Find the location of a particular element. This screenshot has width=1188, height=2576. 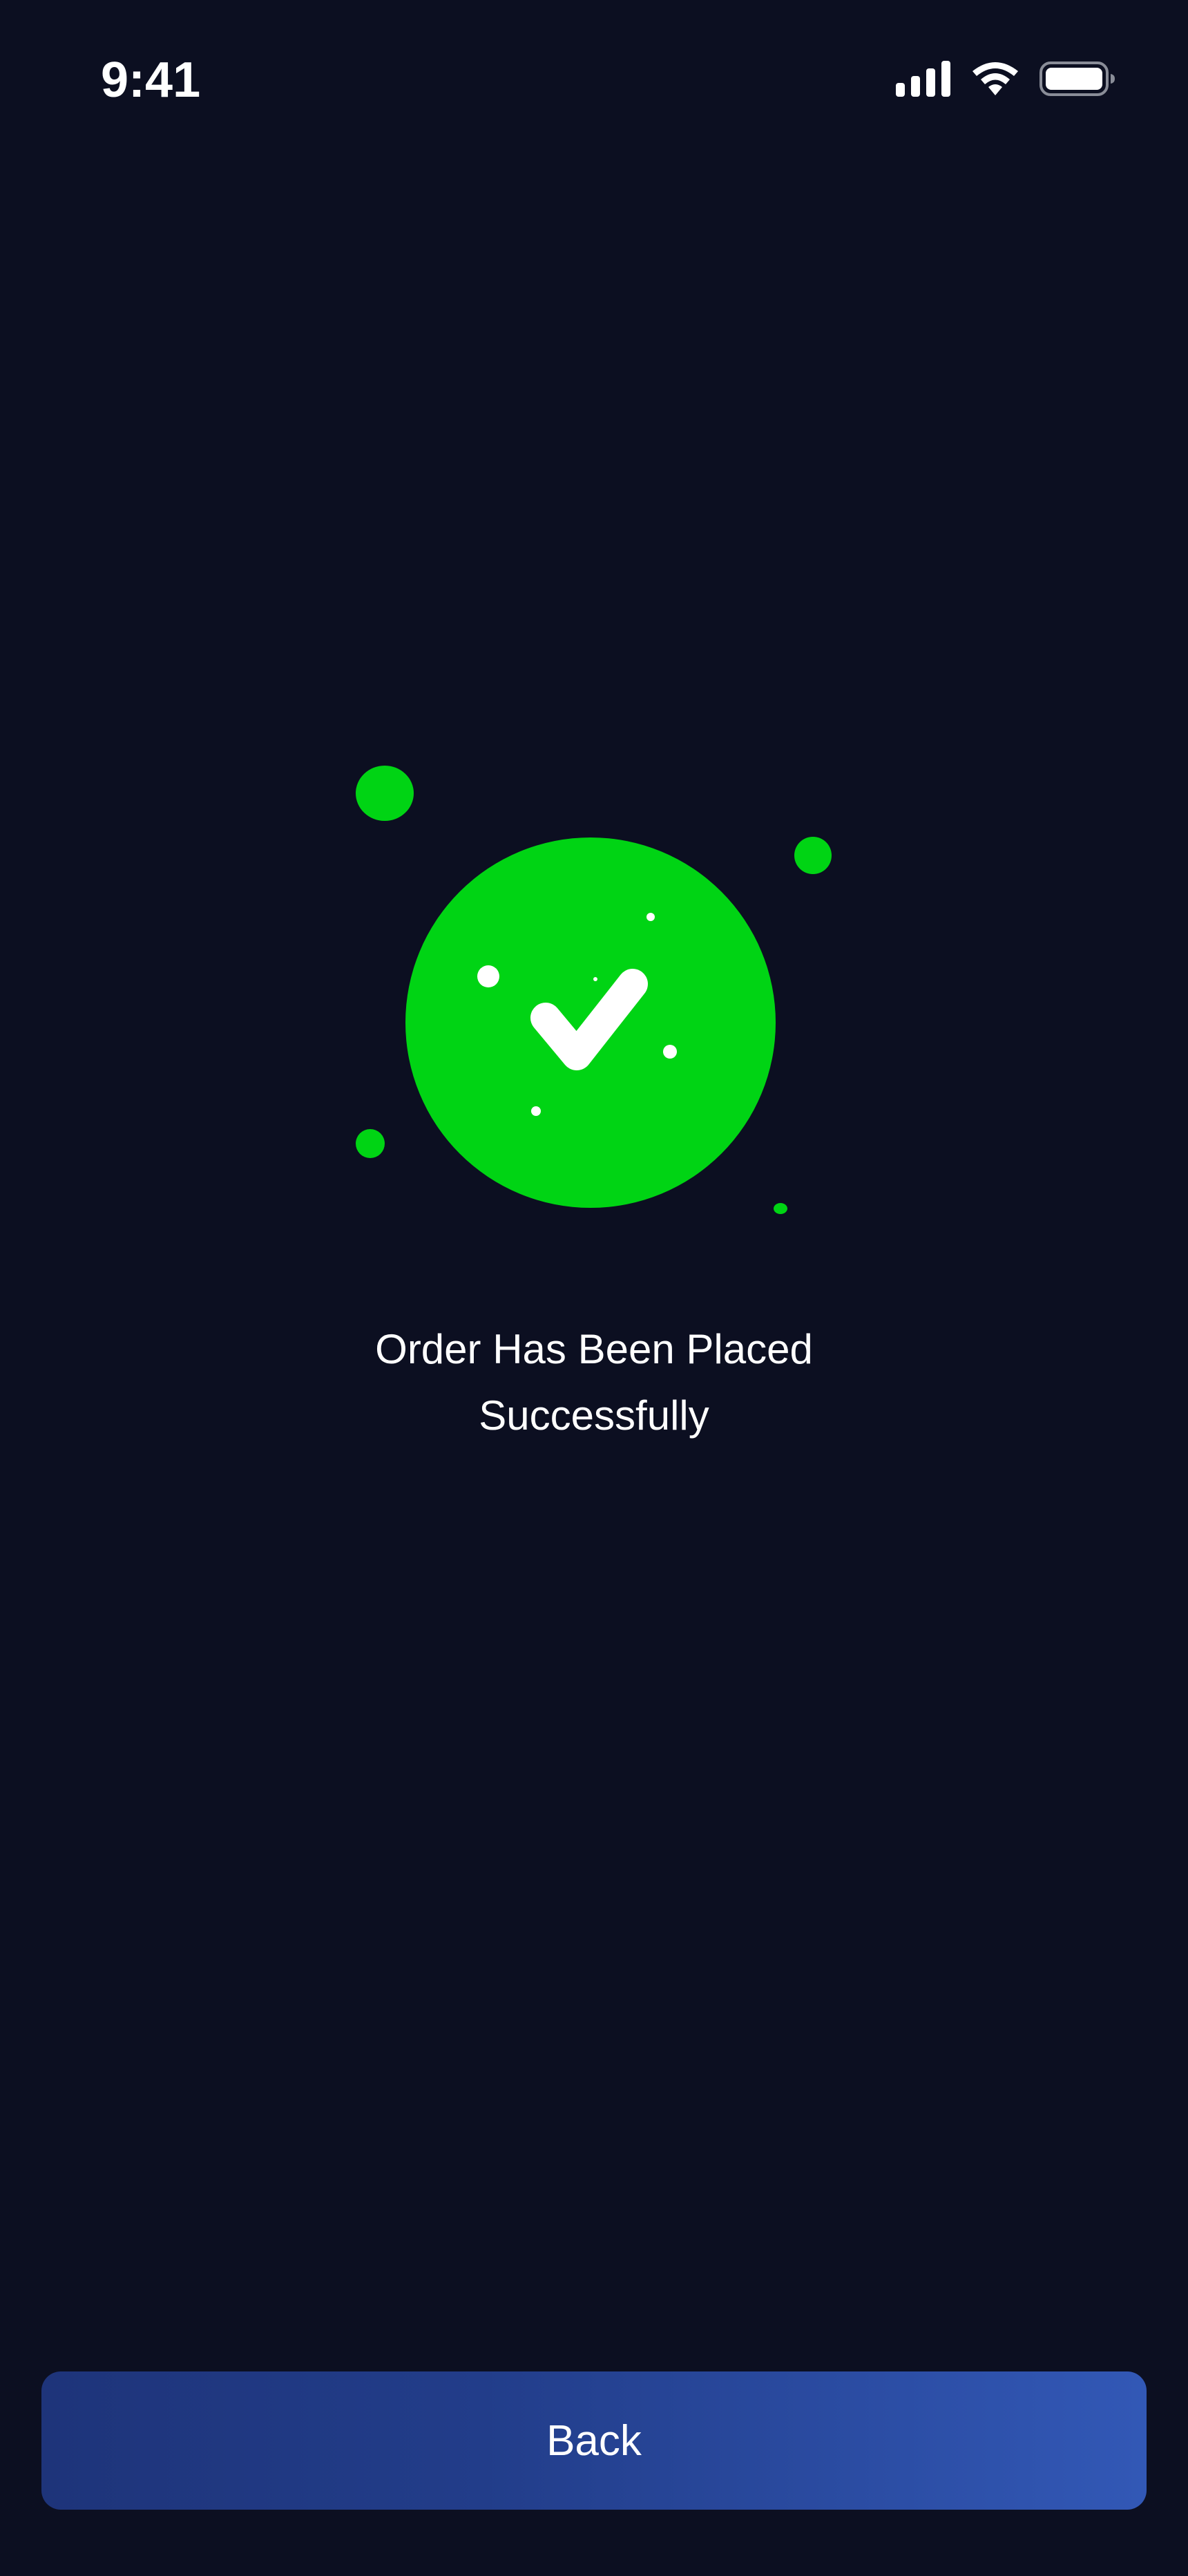

status-icons is located at coordinates (1005, 79).